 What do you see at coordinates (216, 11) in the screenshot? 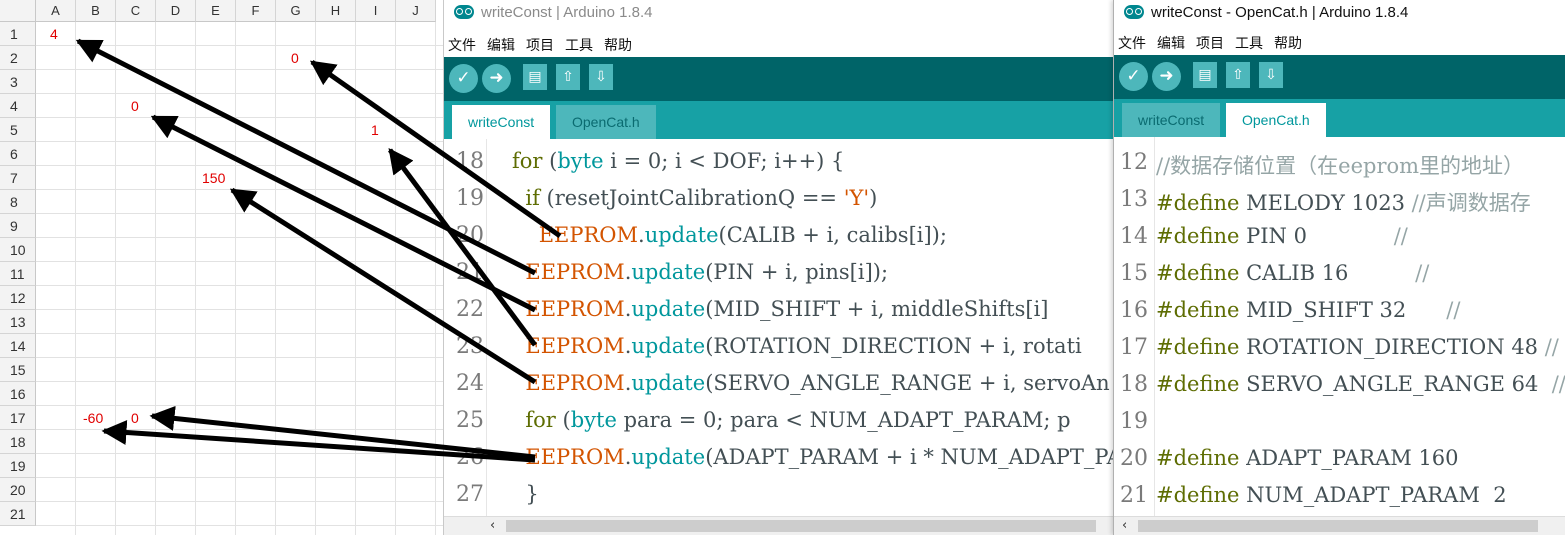
I see `column-header: E` at bounding box center [216, 11].